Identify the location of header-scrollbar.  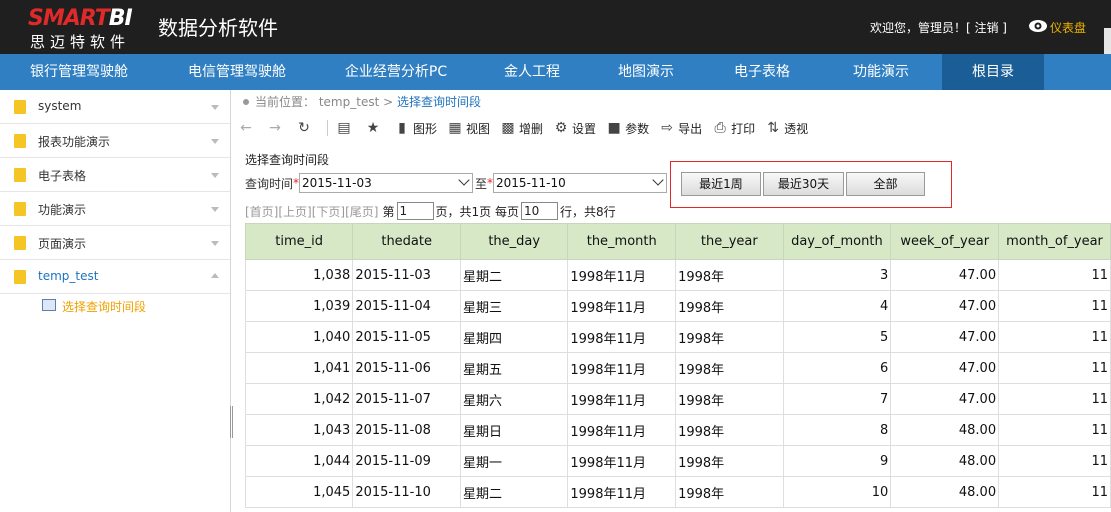
(1107, 41).